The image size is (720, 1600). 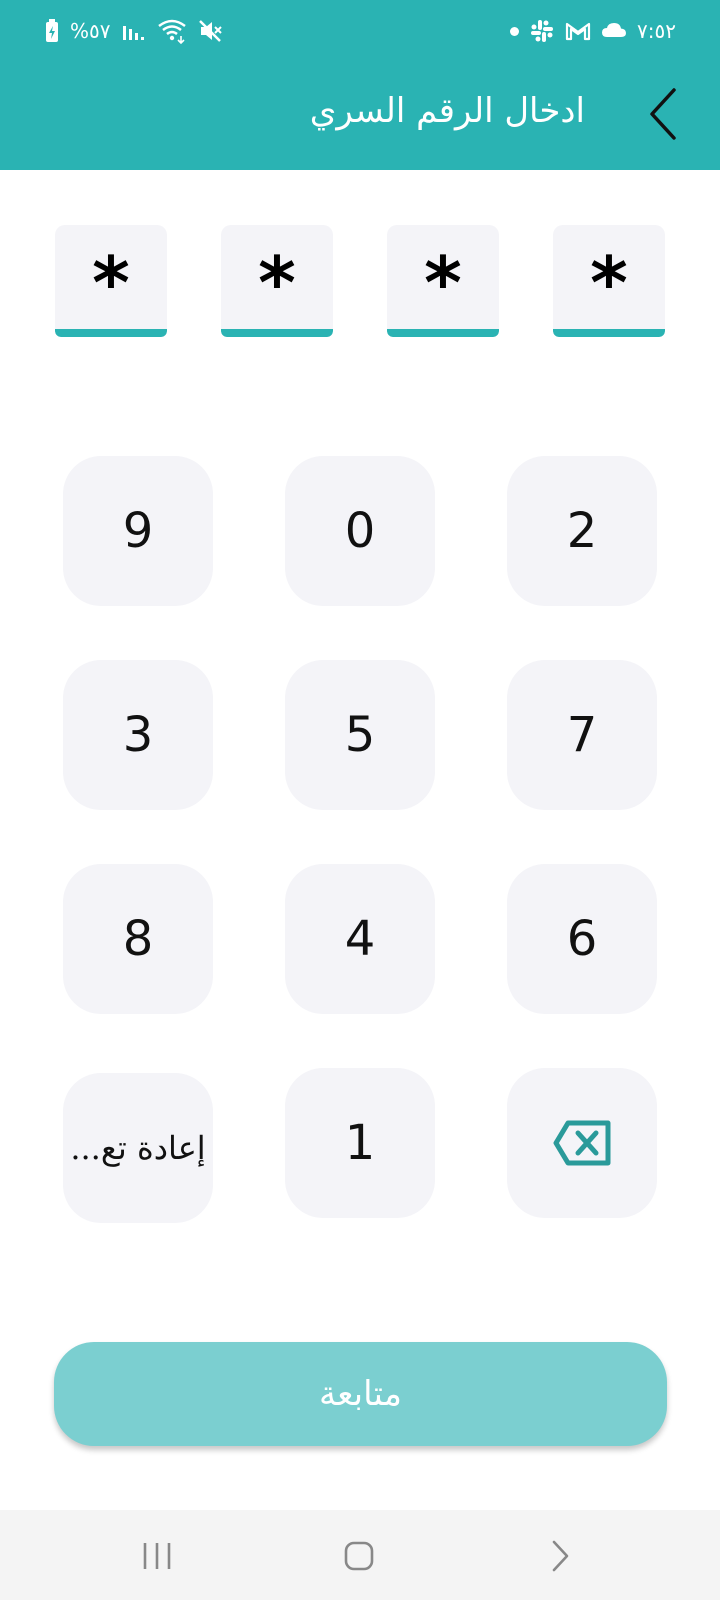 I want to click on status-bar-right: ٧:٥٢, so click(x=593, y=31).